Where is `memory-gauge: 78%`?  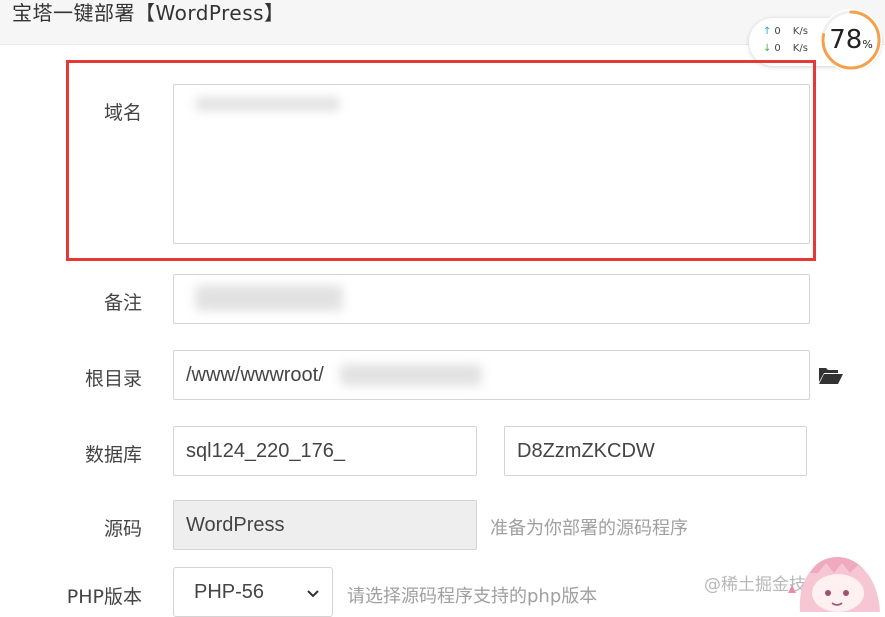 memory-gauge: 78% is located at coordinates (851, 40).